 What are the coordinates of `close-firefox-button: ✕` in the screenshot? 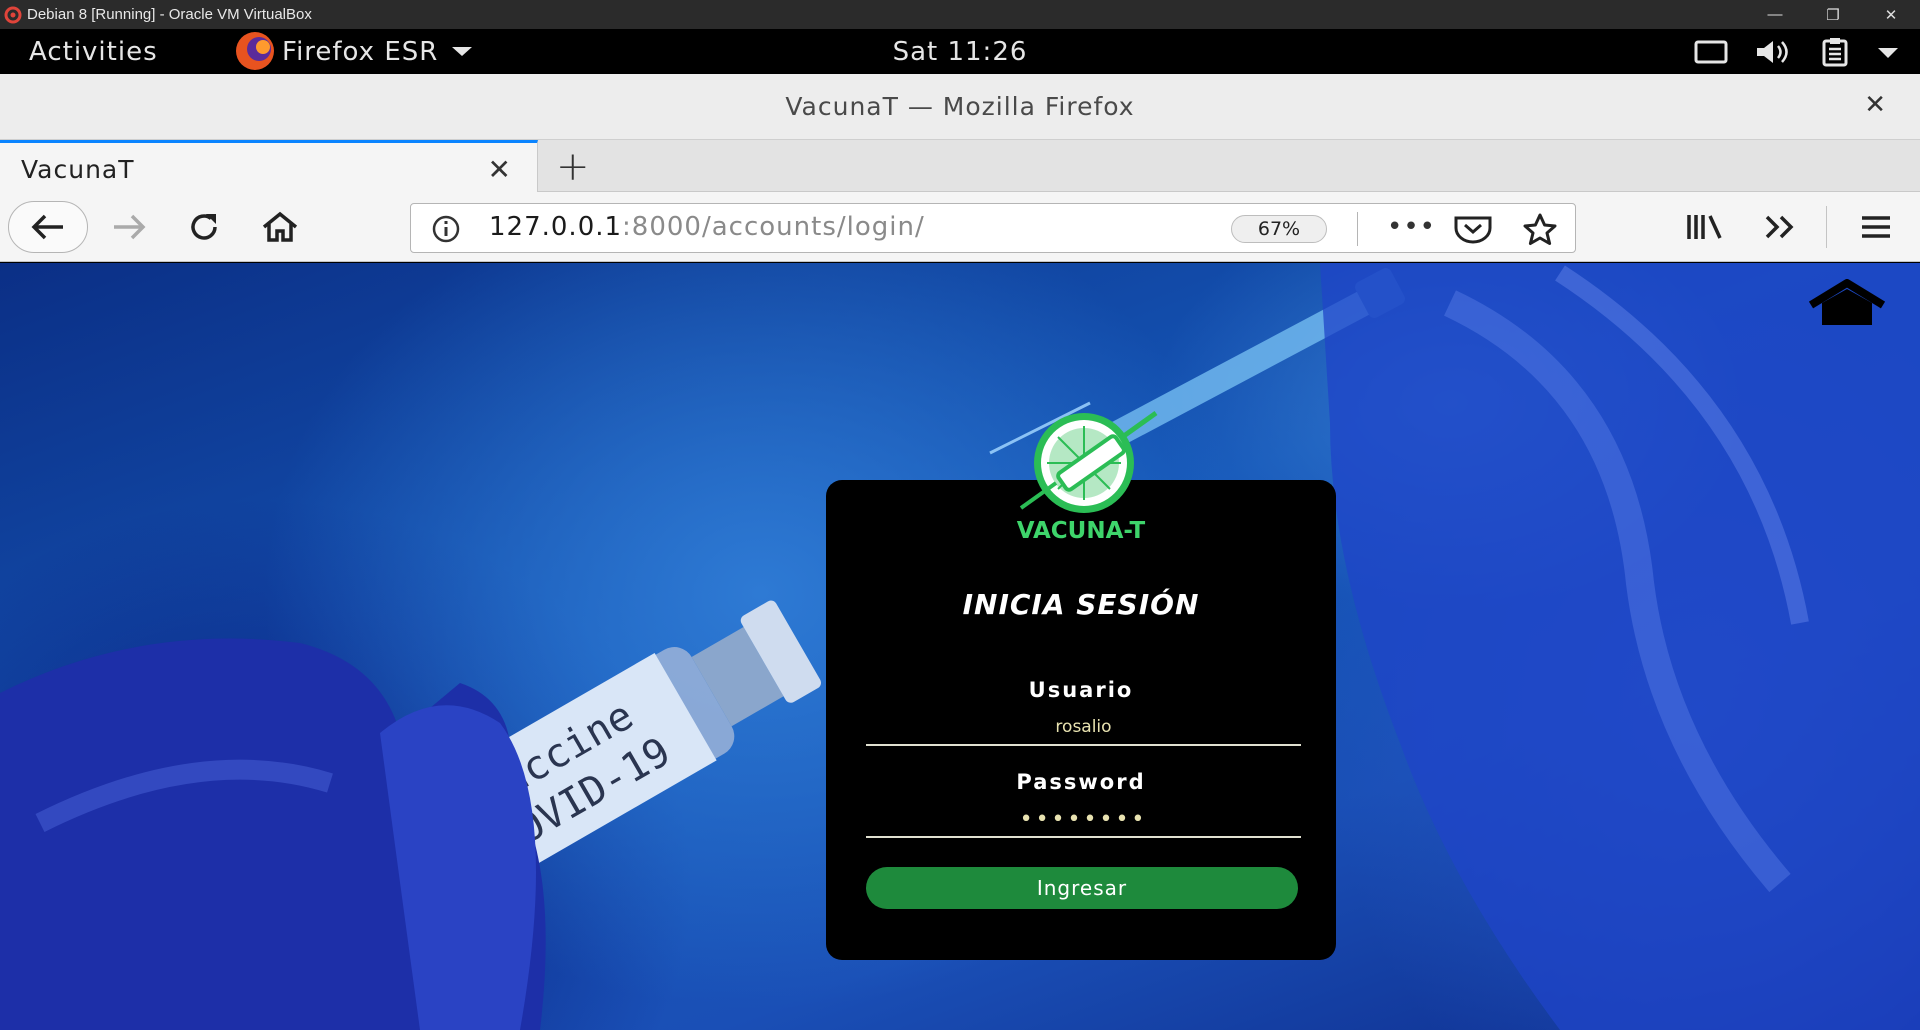 It's located at (1875, 105).